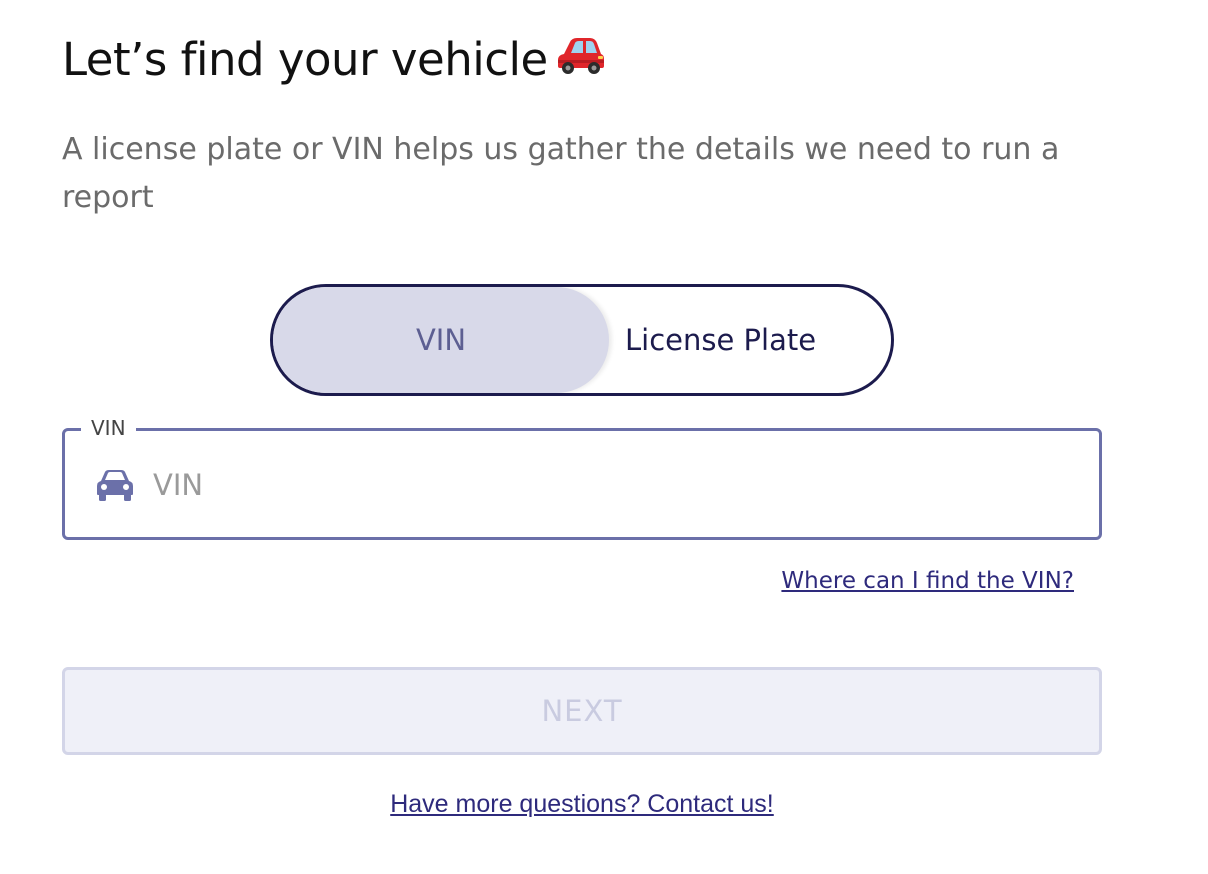 The width and height of the screenshot is (1208, 874). Describe the element at coordinates (108, 428) in the screenshot. I see `vin-field-legend: VIN` at that location.